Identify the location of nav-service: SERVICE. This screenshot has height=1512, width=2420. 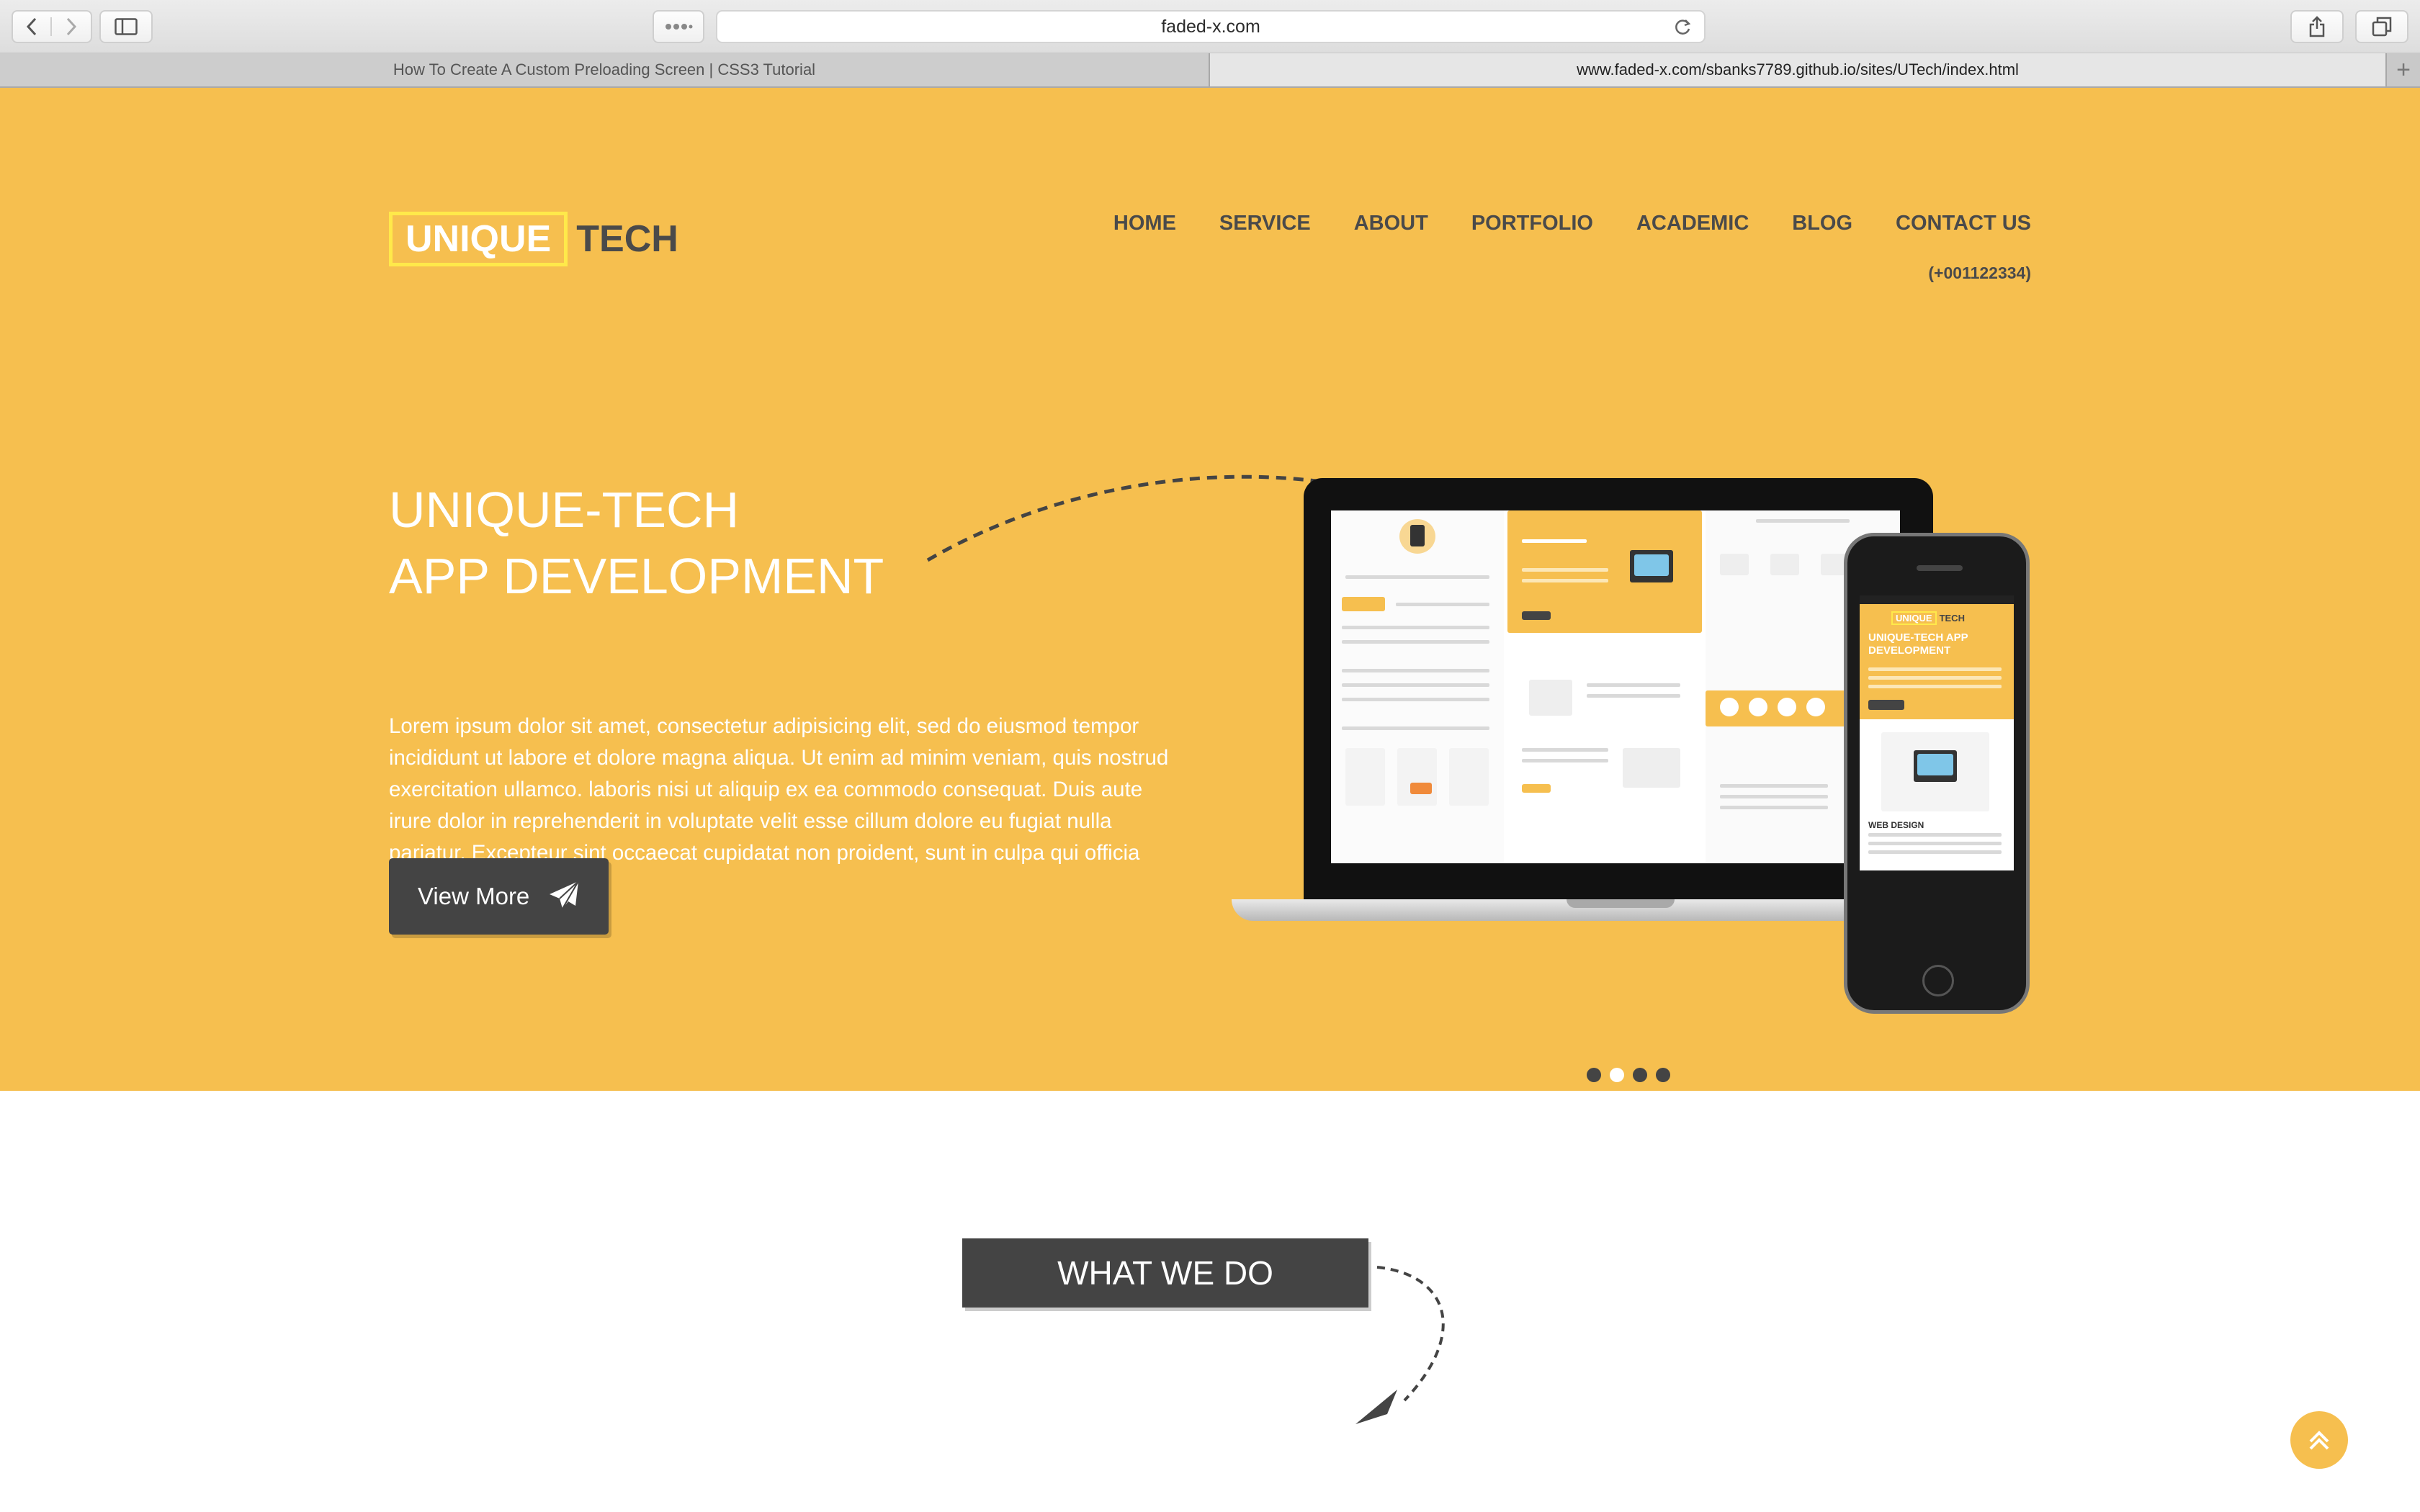
(1265, 223).